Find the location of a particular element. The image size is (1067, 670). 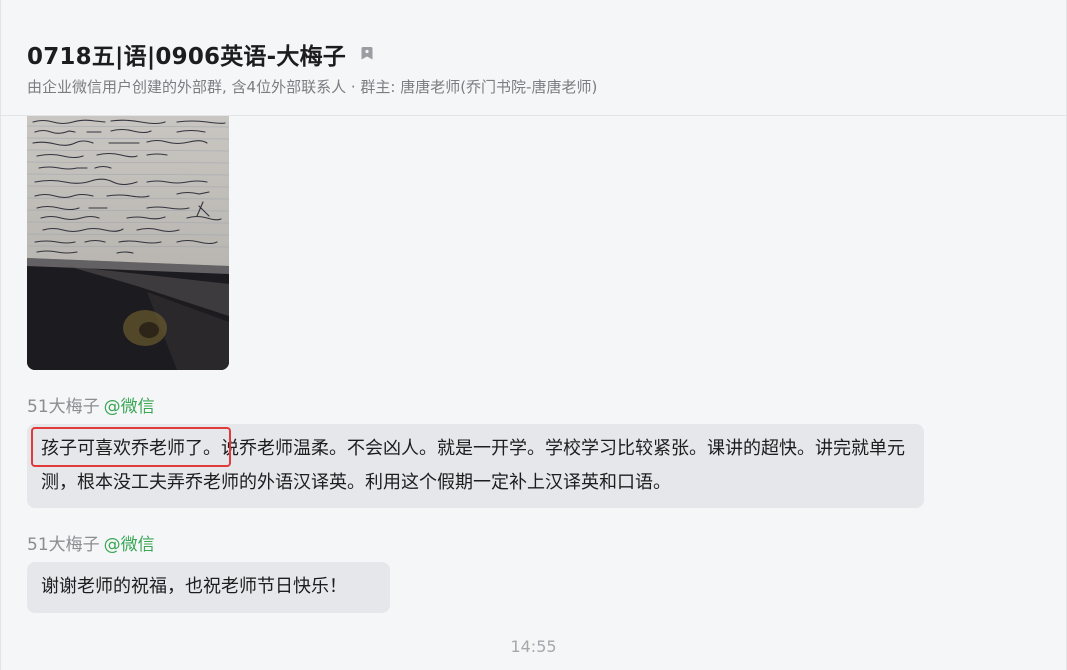

highlighted-text: 孩子可喜欢乔老师了。 is located at coordinates (131, 448).